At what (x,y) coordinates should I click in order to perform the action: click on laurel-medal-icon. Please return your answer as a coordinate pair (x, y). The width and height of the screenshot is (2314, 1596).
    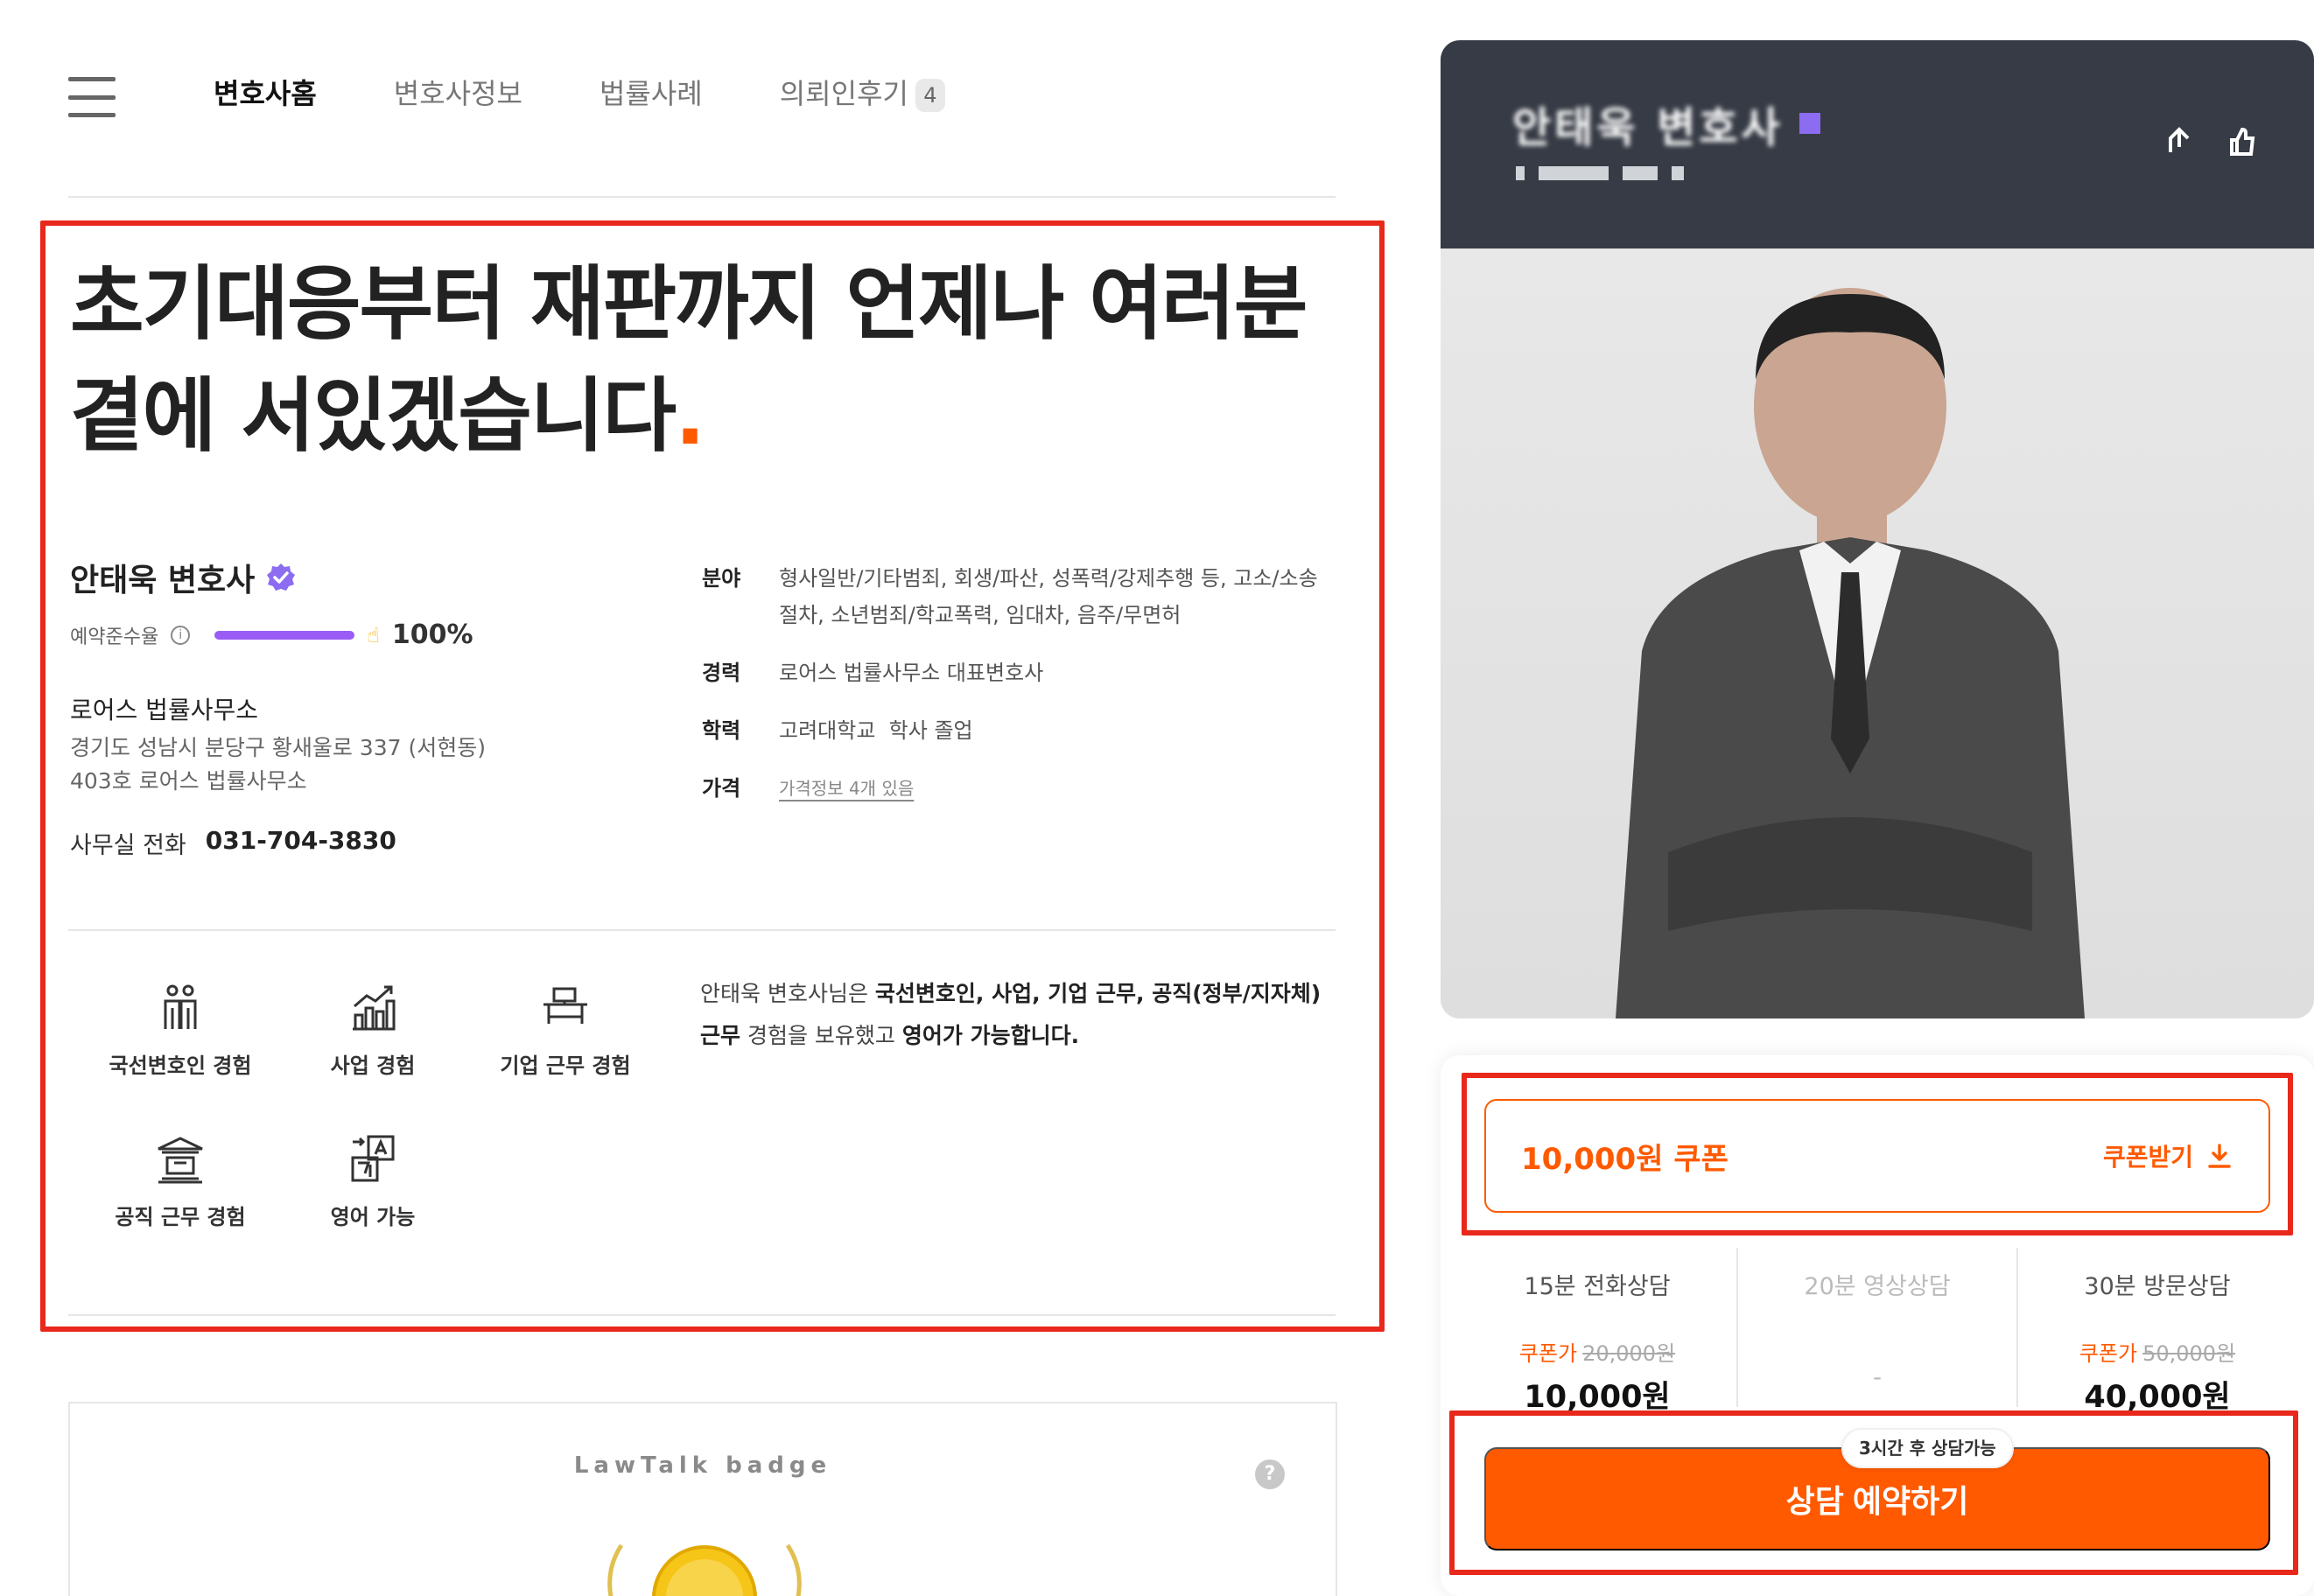
    Looking at the image, I should click on (704, 1570).